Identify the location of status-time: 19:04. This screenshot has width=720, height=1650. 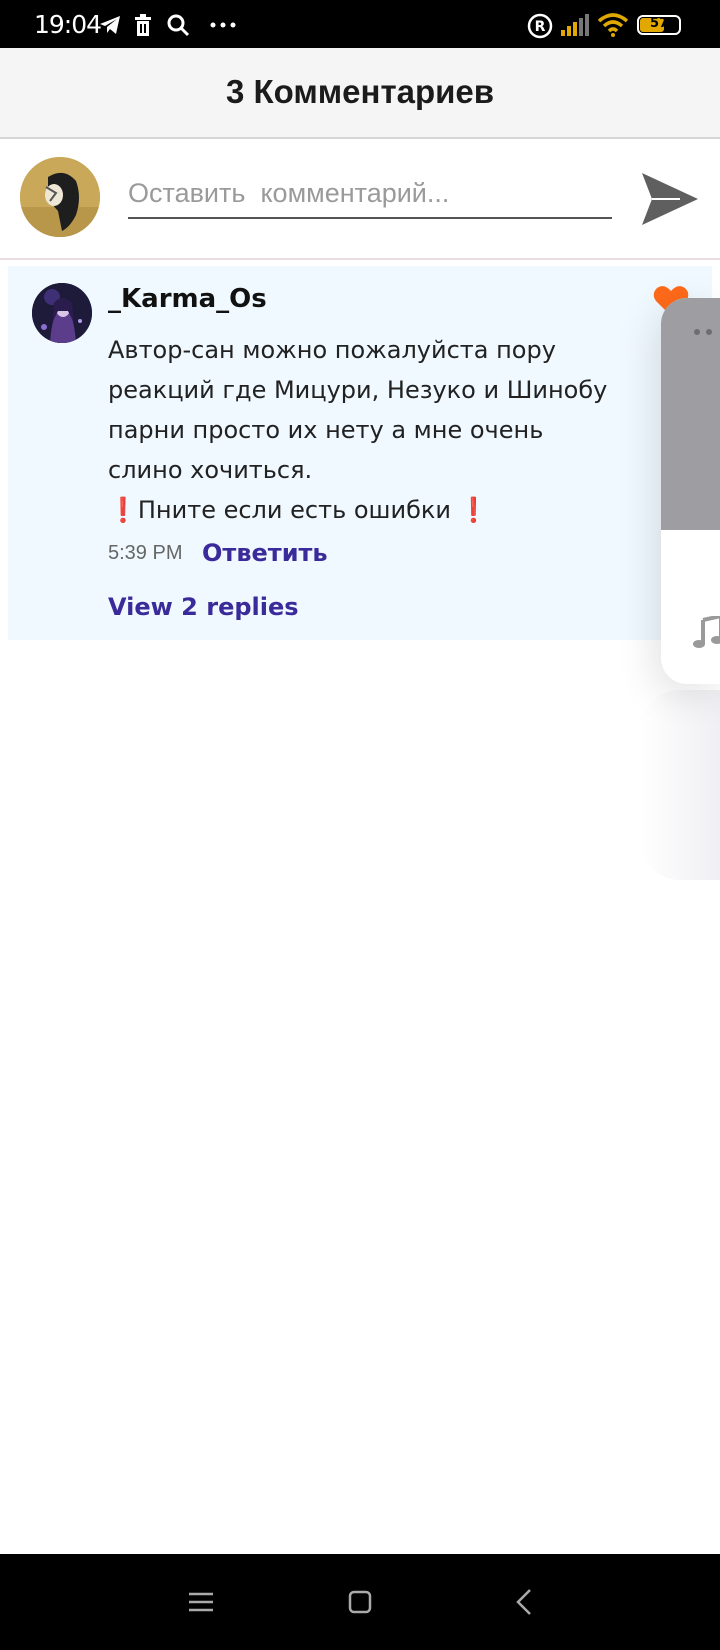
(68, 24).